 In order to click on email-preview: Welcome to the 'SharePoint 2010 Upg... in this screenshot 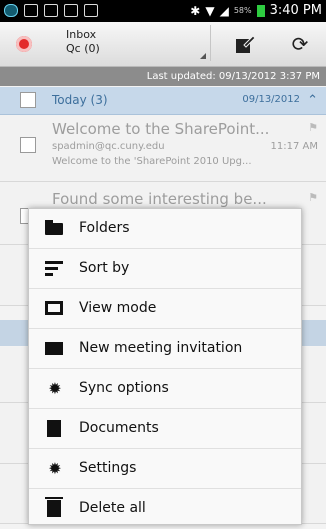, I will do `click(152, 161)`.